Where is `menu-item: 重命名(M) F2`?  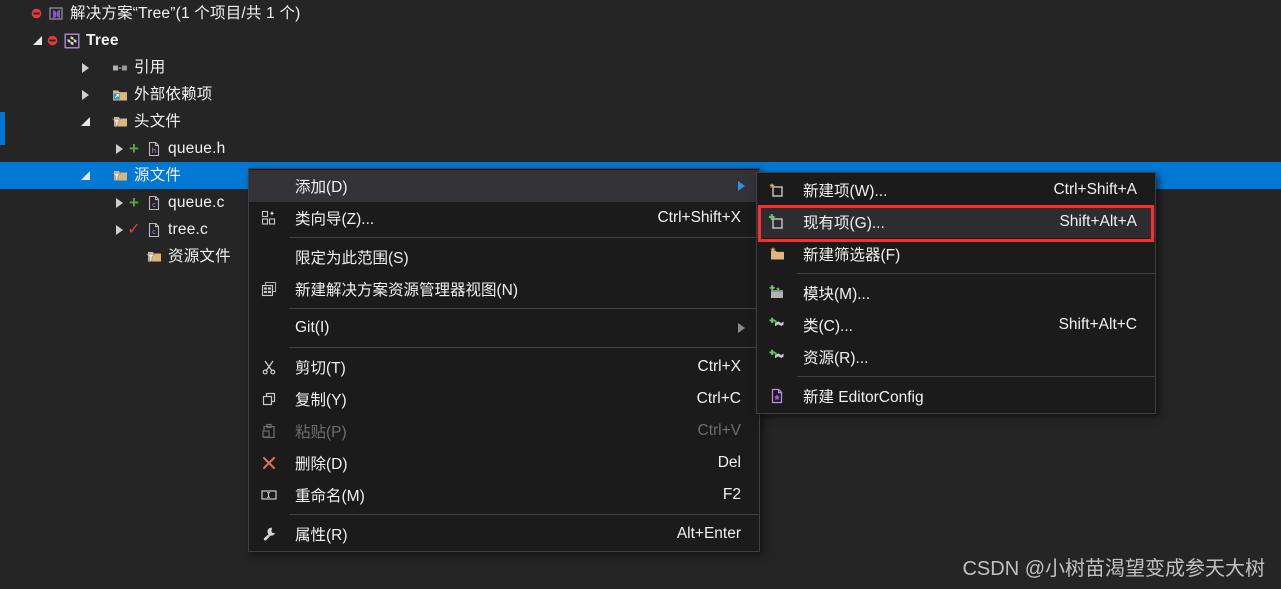
menu-item: 重命名(M) F2 is located at coordinates (504, 495).